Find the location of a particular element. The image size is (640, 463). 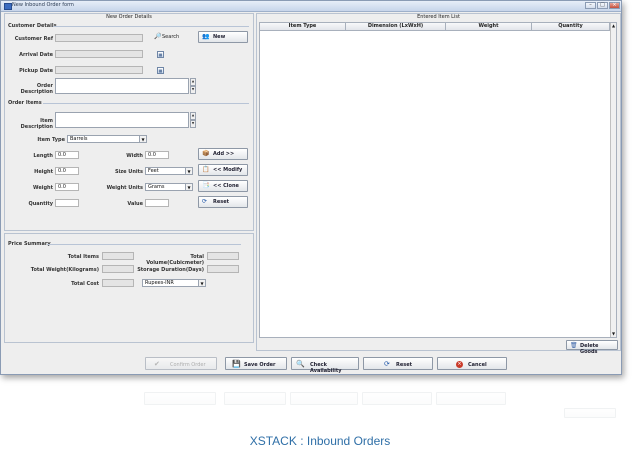

confirm-icon: ✔ is located at coordinates (157, 364).